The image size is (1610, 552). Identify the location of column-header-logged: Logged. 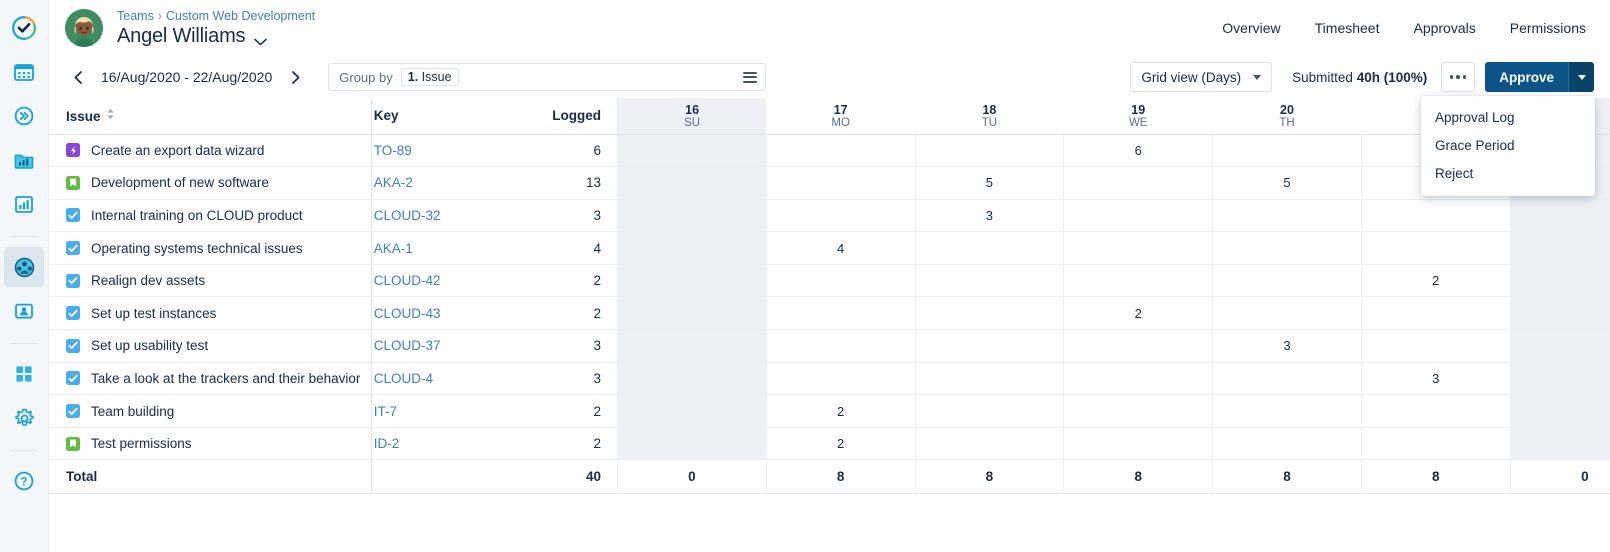
(555, 116).